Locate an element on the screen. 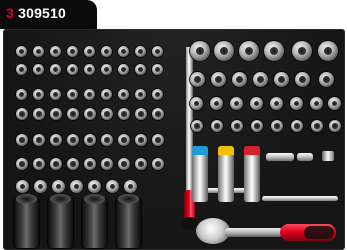  ratchet-neck is located at coordinates (254, 232).